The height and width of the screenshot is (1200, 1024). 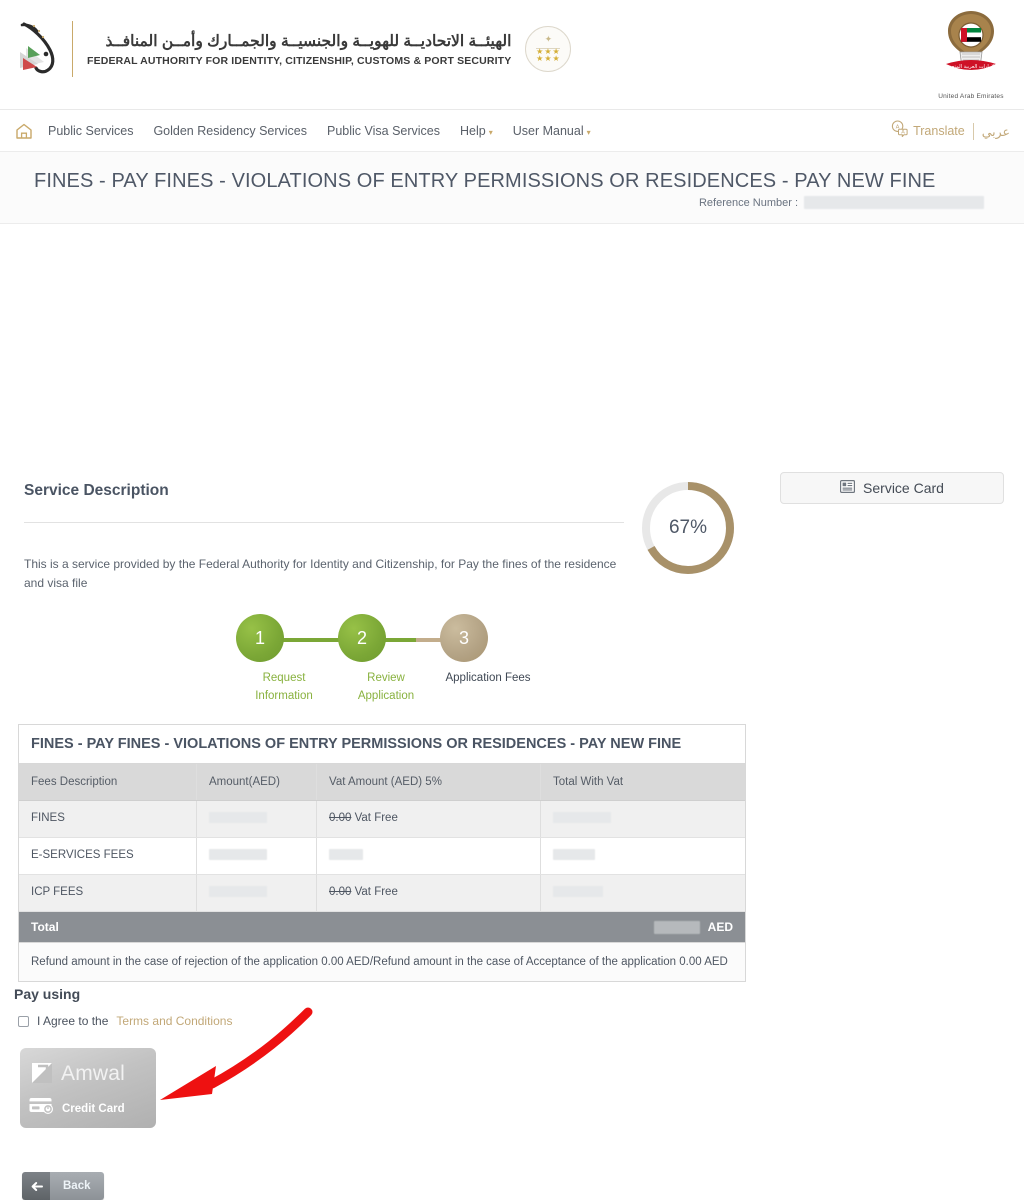 I want to click on column-header-fees-description: Fees Description, so click(x=108, y=782).